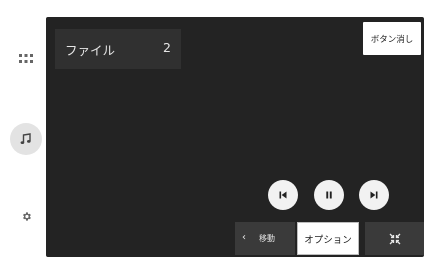  I want to click on hide-buttons-button: ボタン消し, so click(392, 38).